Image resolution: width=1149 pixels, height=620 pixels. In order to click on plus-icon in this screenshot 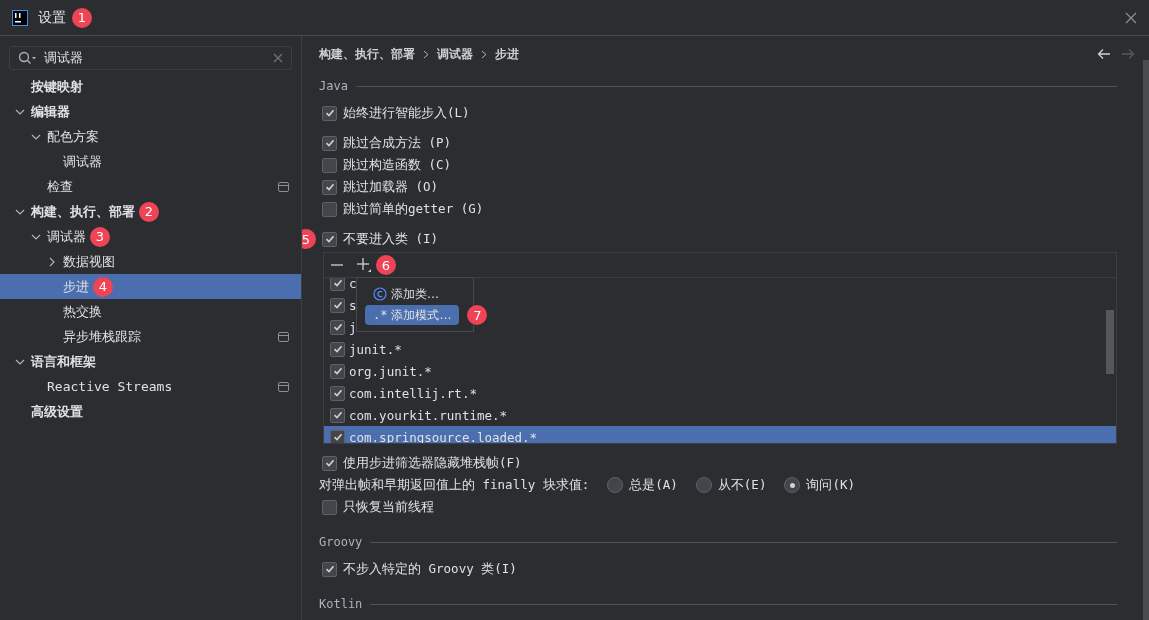, I will do `click(364, 265)`.